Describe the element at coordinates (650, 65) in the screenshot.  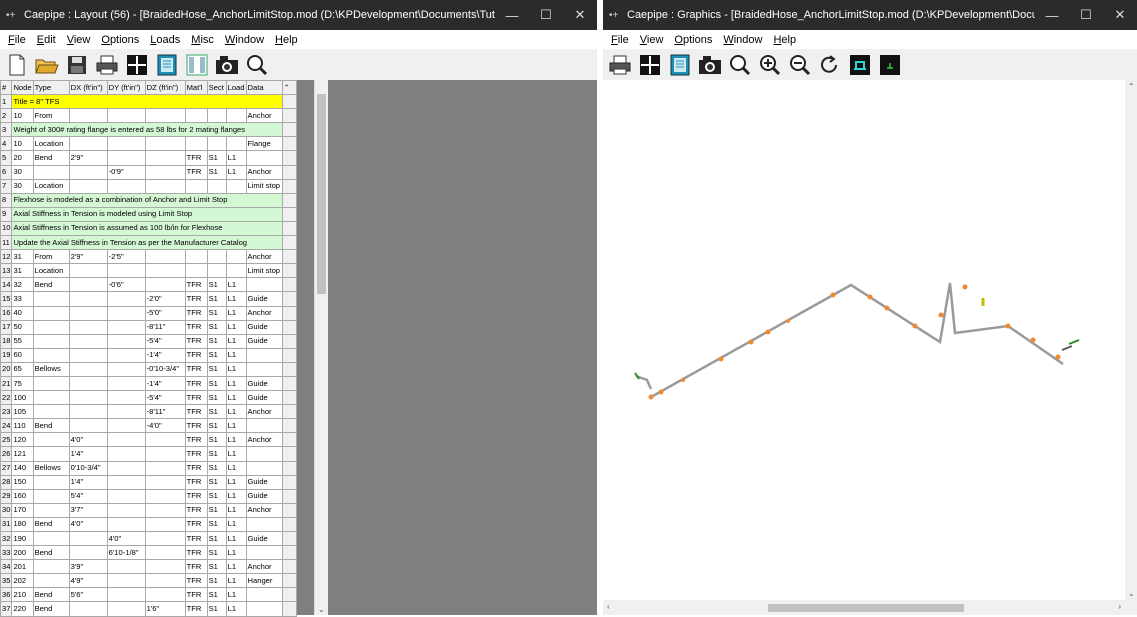
I see `layout-grid-icon` at that location.